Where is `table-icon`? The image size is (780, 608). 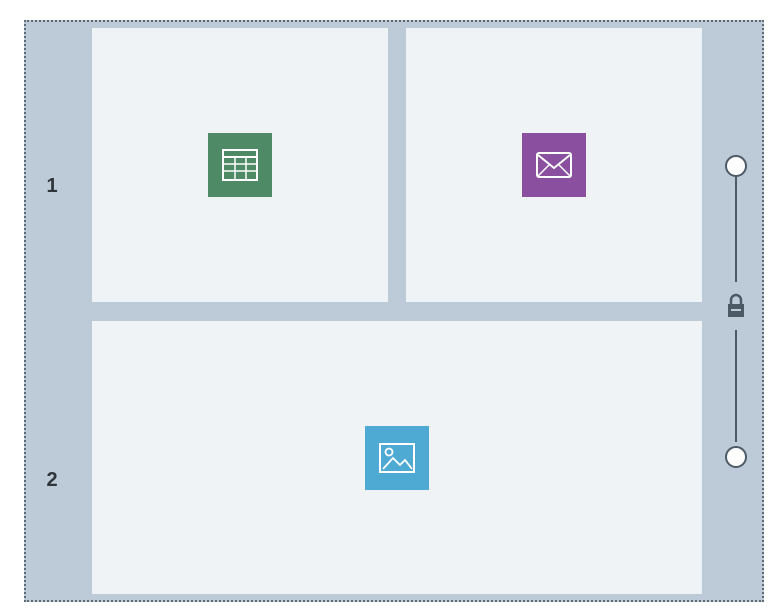 table-icon is located at coordinates (240, 165).